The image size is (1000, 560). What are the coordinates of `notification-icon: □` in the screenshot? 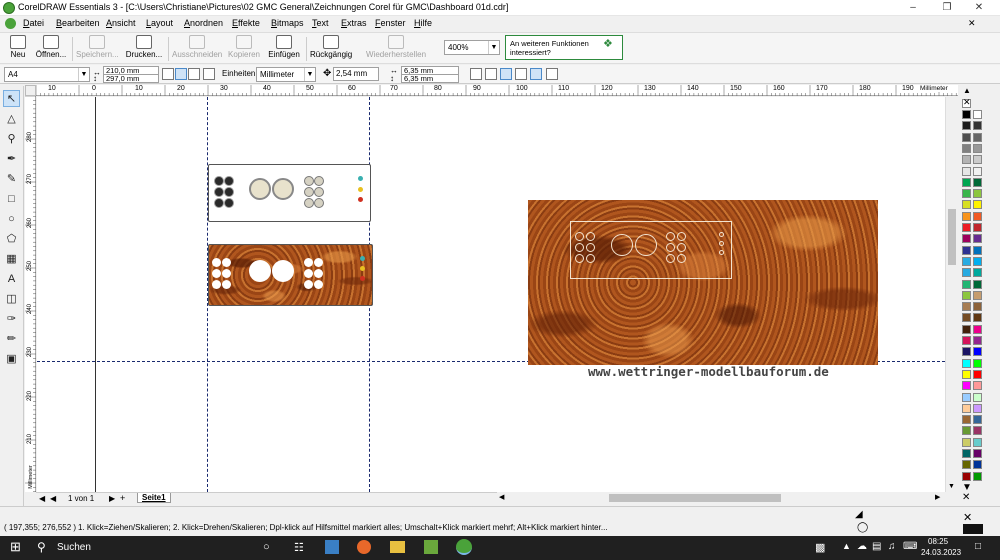 It's located at (978, 546).